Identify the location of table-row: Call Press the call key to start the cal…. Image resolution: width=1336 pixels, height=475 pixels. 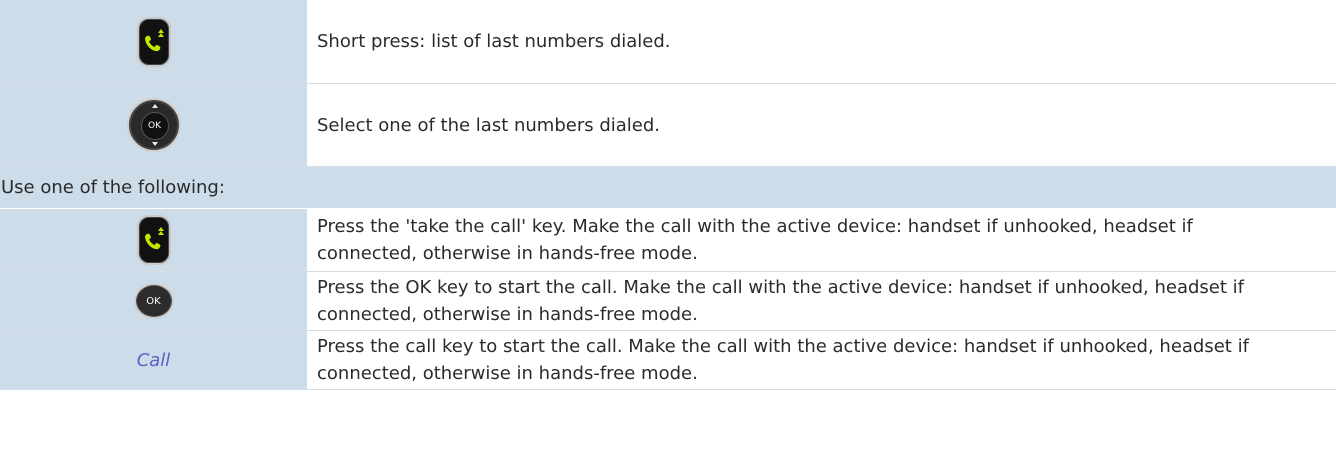
(668, 360).